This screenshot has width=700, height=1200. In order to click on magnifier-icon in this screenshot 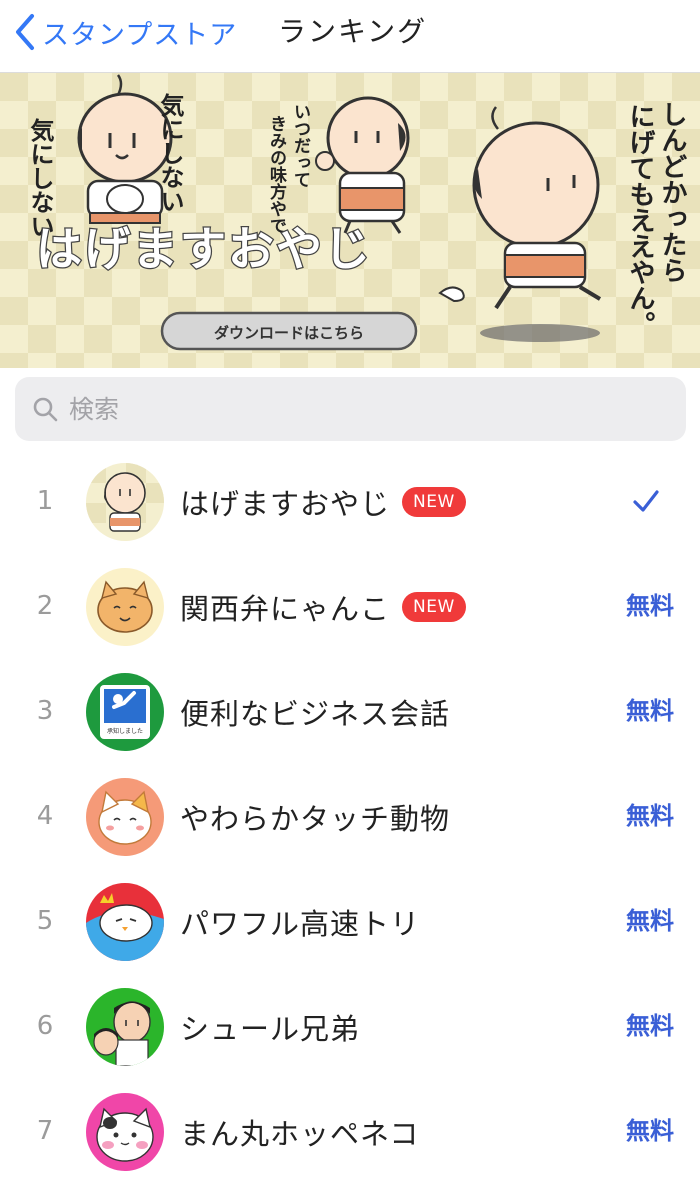, I will do `click(45, 409)`.